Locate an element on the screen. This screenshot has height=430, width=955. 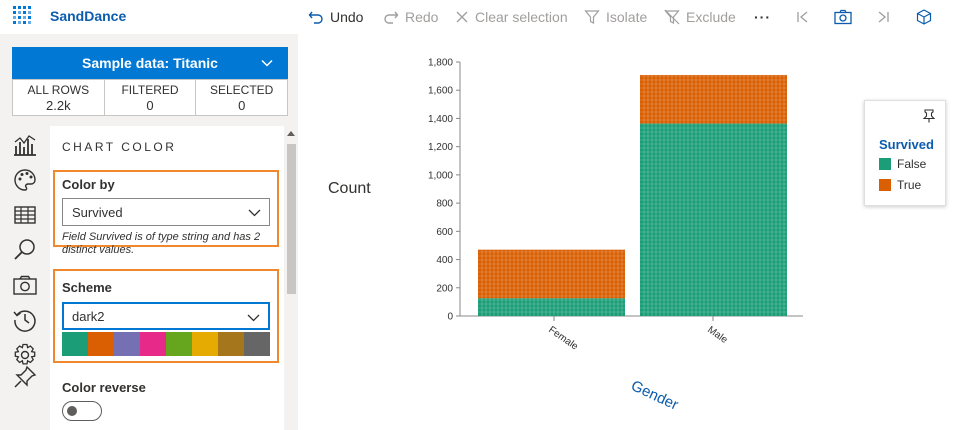
filter-exclude-icon is located at coordinates (672, 17).